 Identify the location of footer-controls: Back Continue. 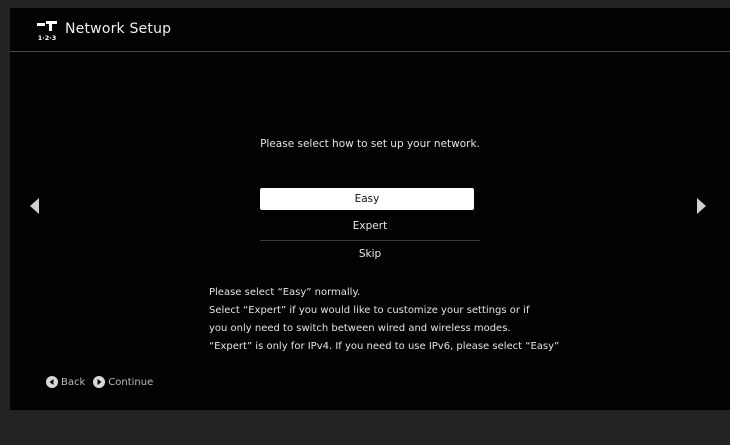
(103, 382).